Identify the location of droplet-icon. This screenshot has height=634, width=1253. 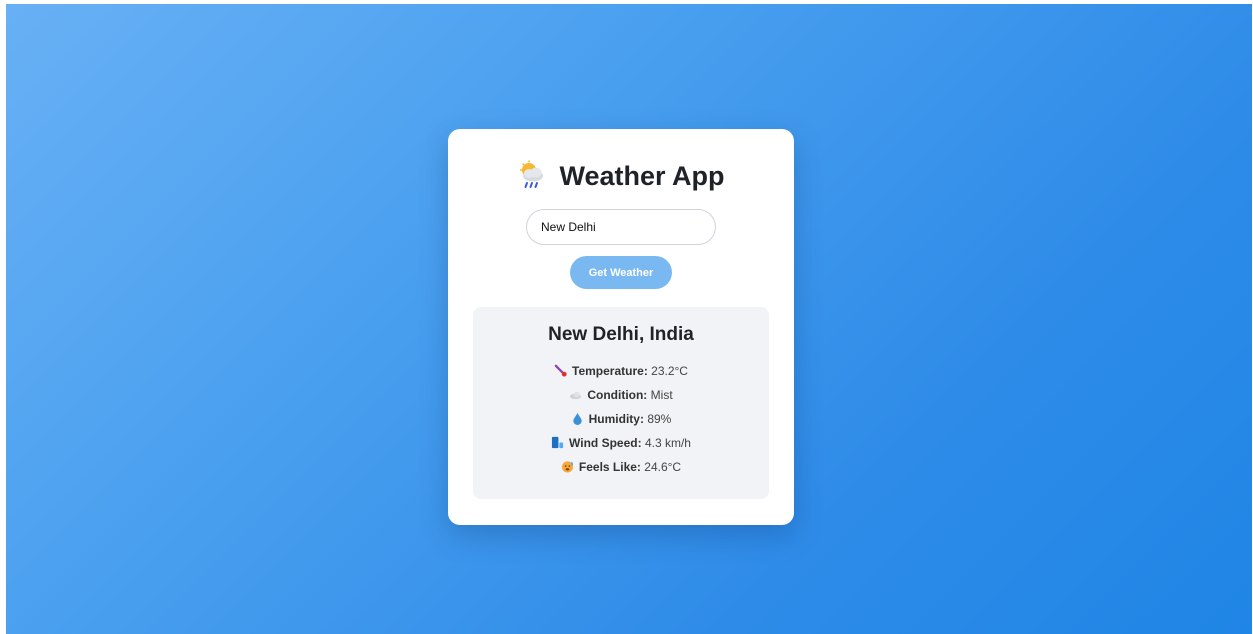
(577, 418).